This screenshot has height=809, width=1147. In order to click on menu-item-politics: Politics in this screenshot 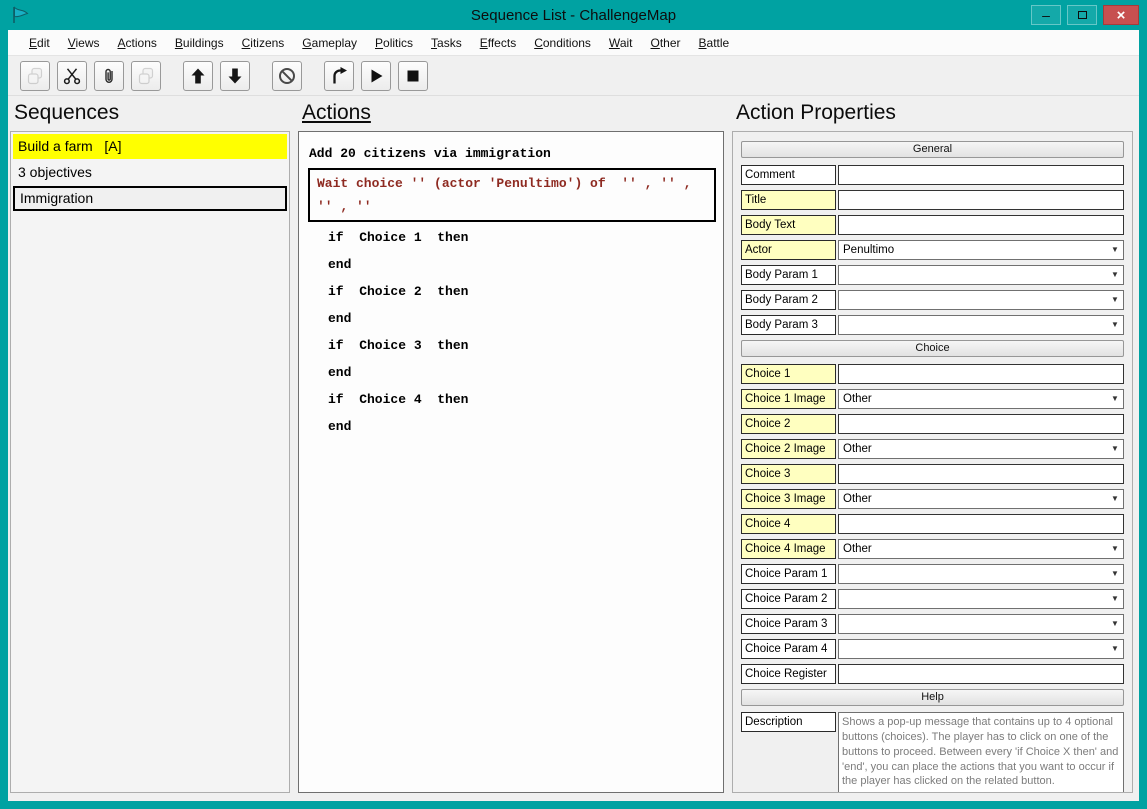, I will do `click(394, 43)`.